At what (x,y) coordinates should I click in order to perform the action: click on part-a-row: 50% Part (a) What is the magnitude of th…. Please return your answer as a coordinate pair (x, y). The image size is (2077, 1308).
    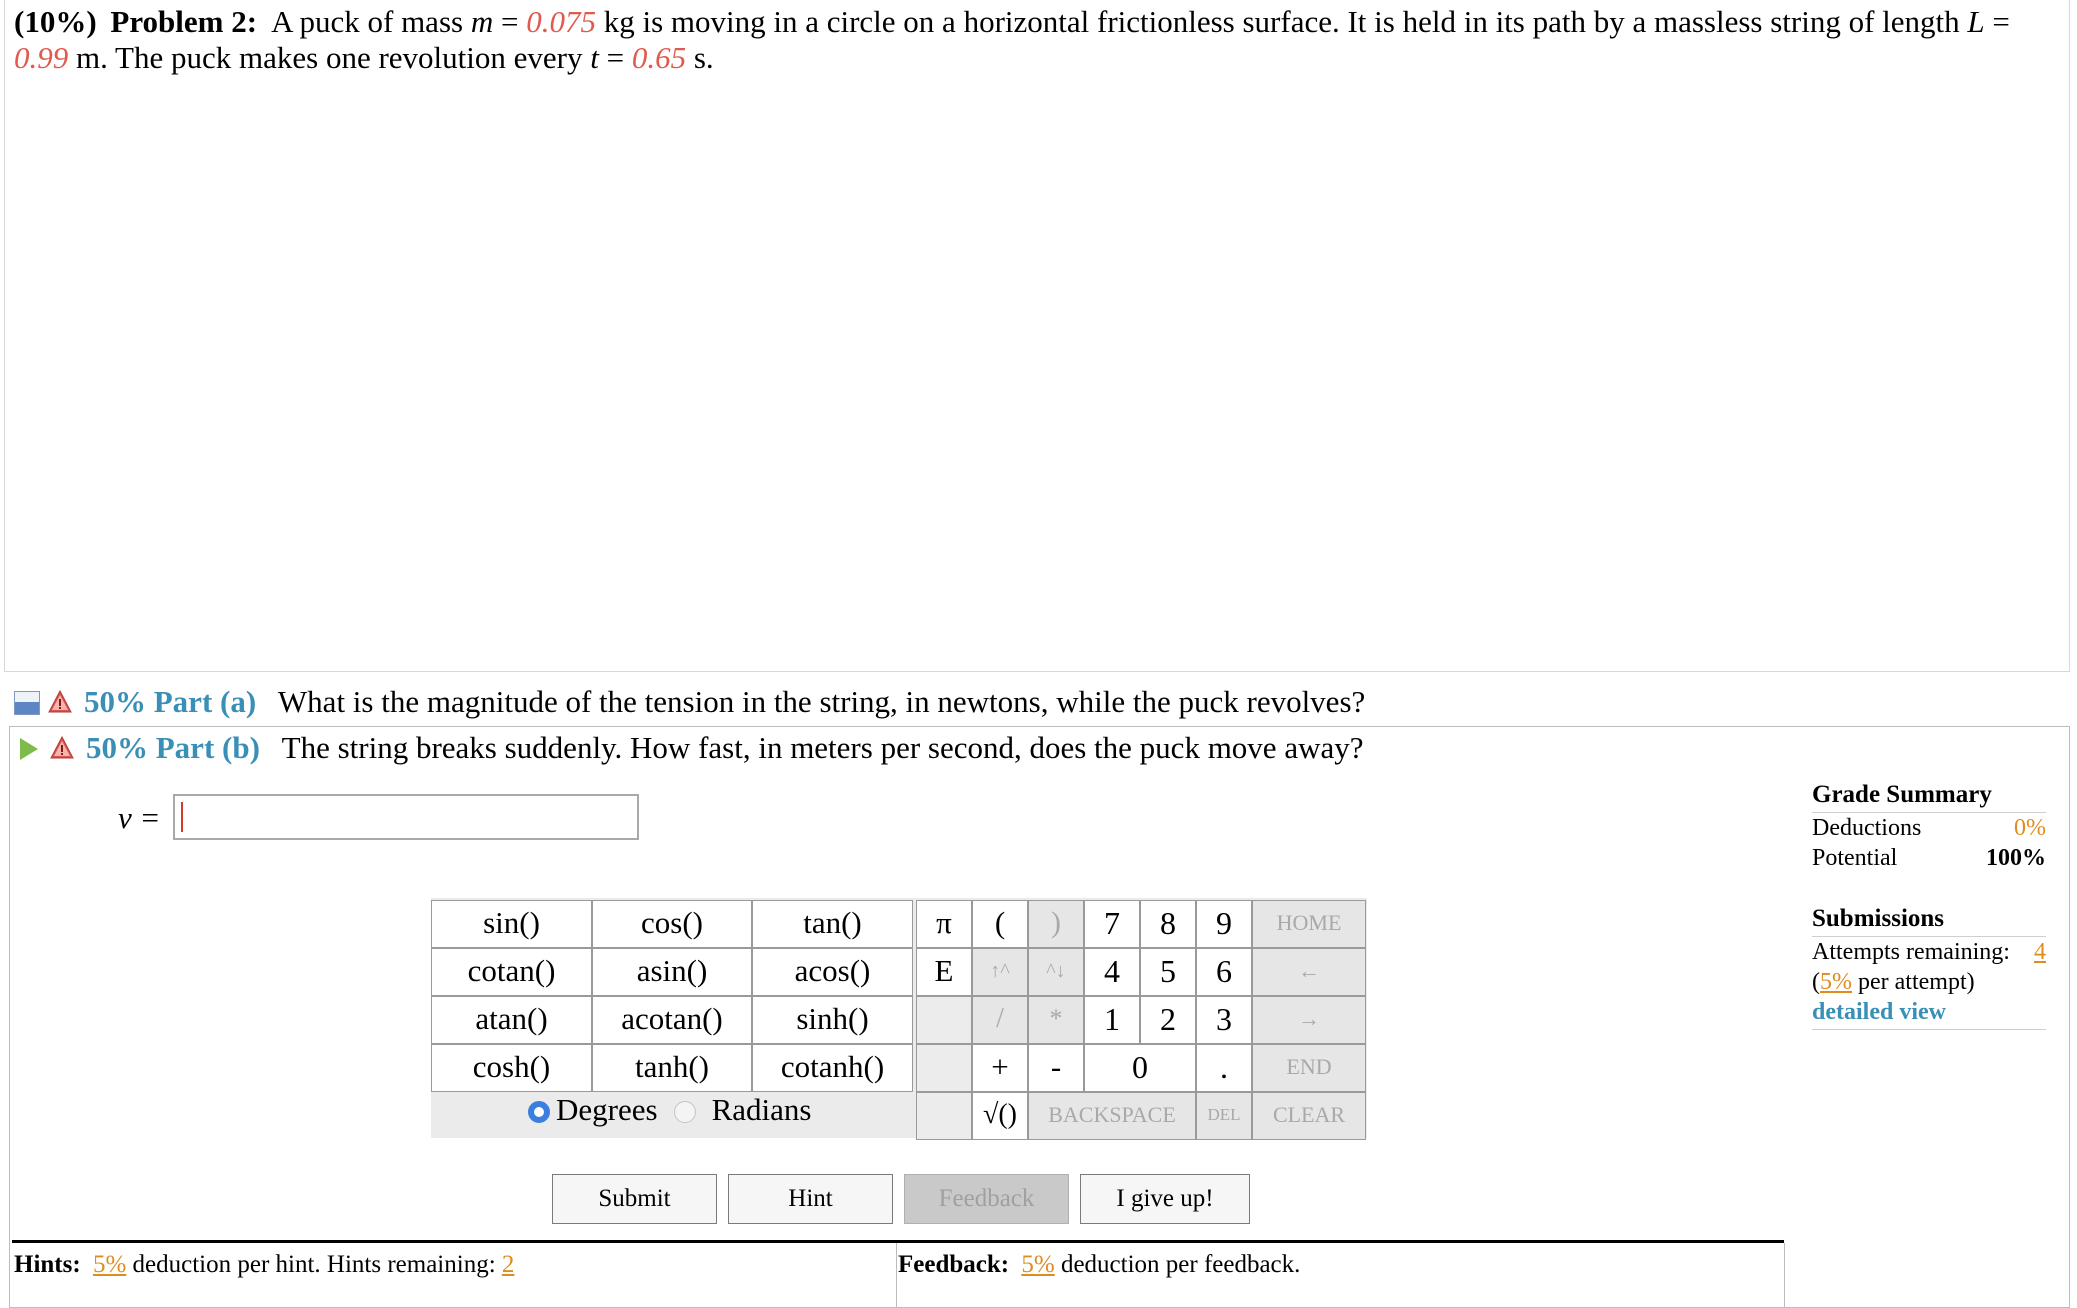
    Looking at the image, I should click on (689, 702).